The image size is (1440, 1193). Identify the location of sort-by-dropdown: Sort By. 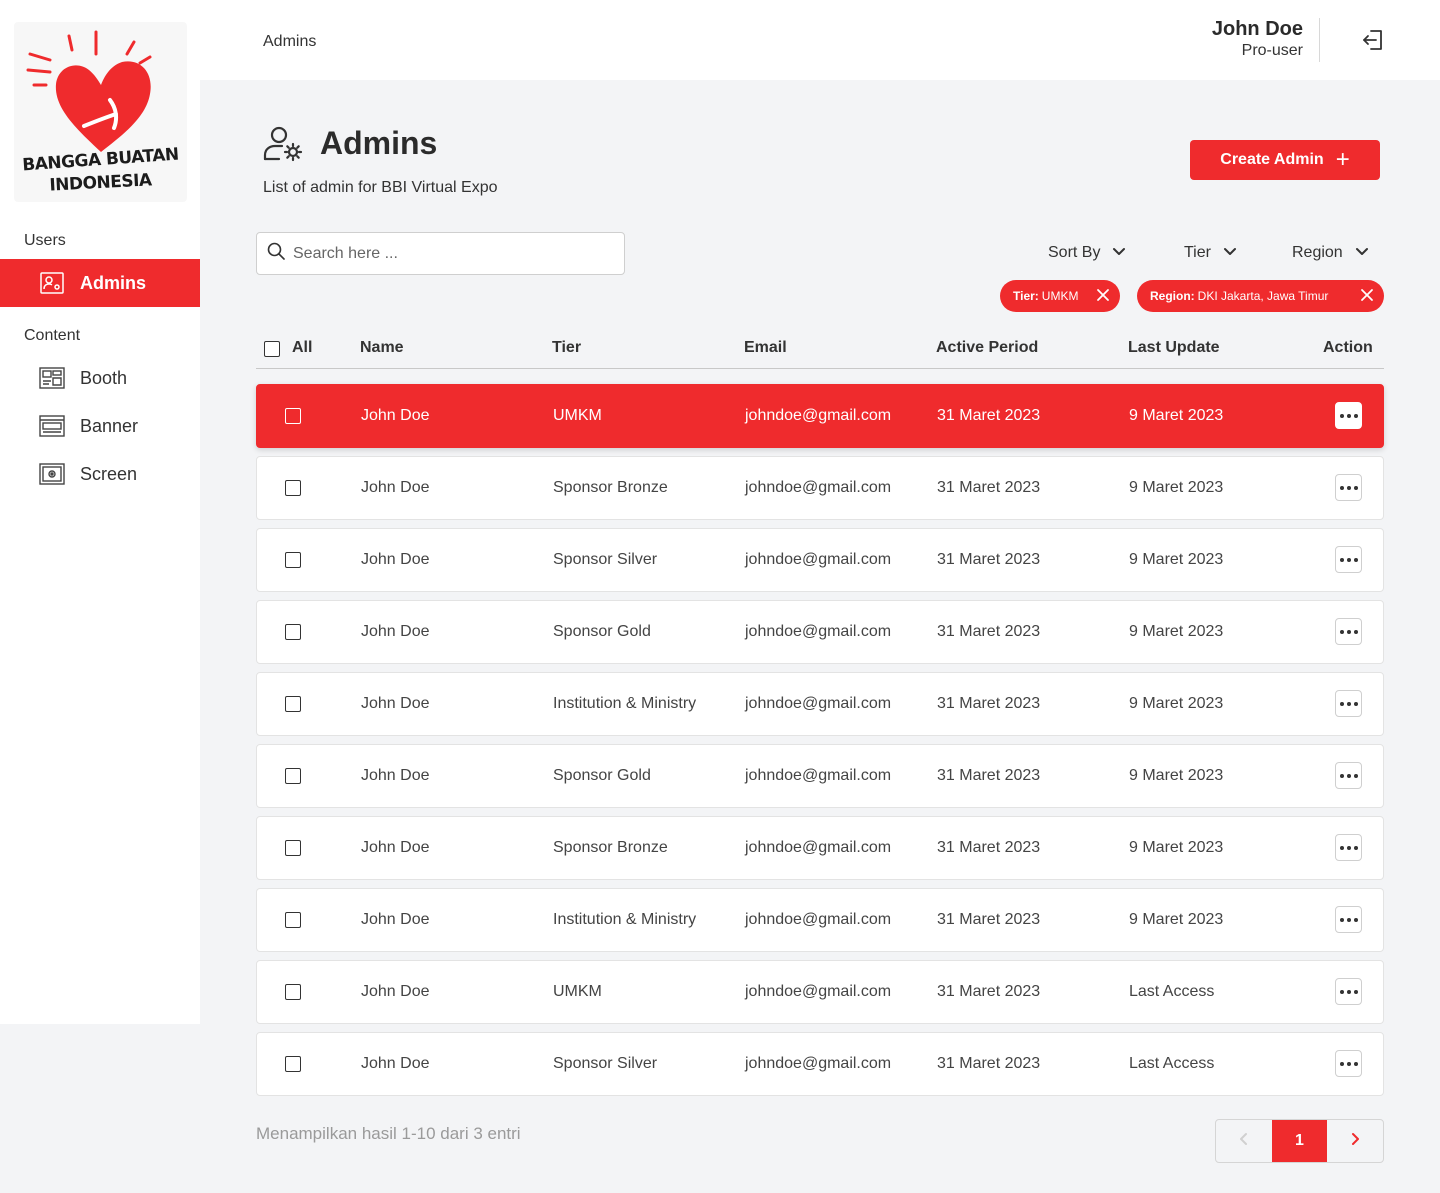
(1087, 253).